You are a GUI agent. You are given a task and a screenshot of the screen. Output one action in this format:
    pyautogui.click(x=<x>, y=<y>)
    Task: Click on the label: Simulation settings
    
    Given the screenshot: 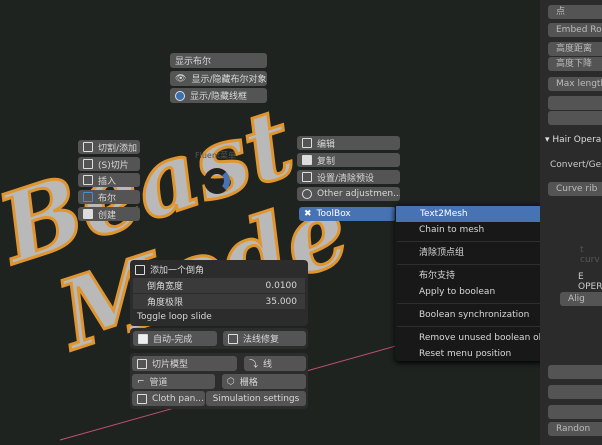 What is the action you would take?
    pyautogui.click(x=256, y=398)
    